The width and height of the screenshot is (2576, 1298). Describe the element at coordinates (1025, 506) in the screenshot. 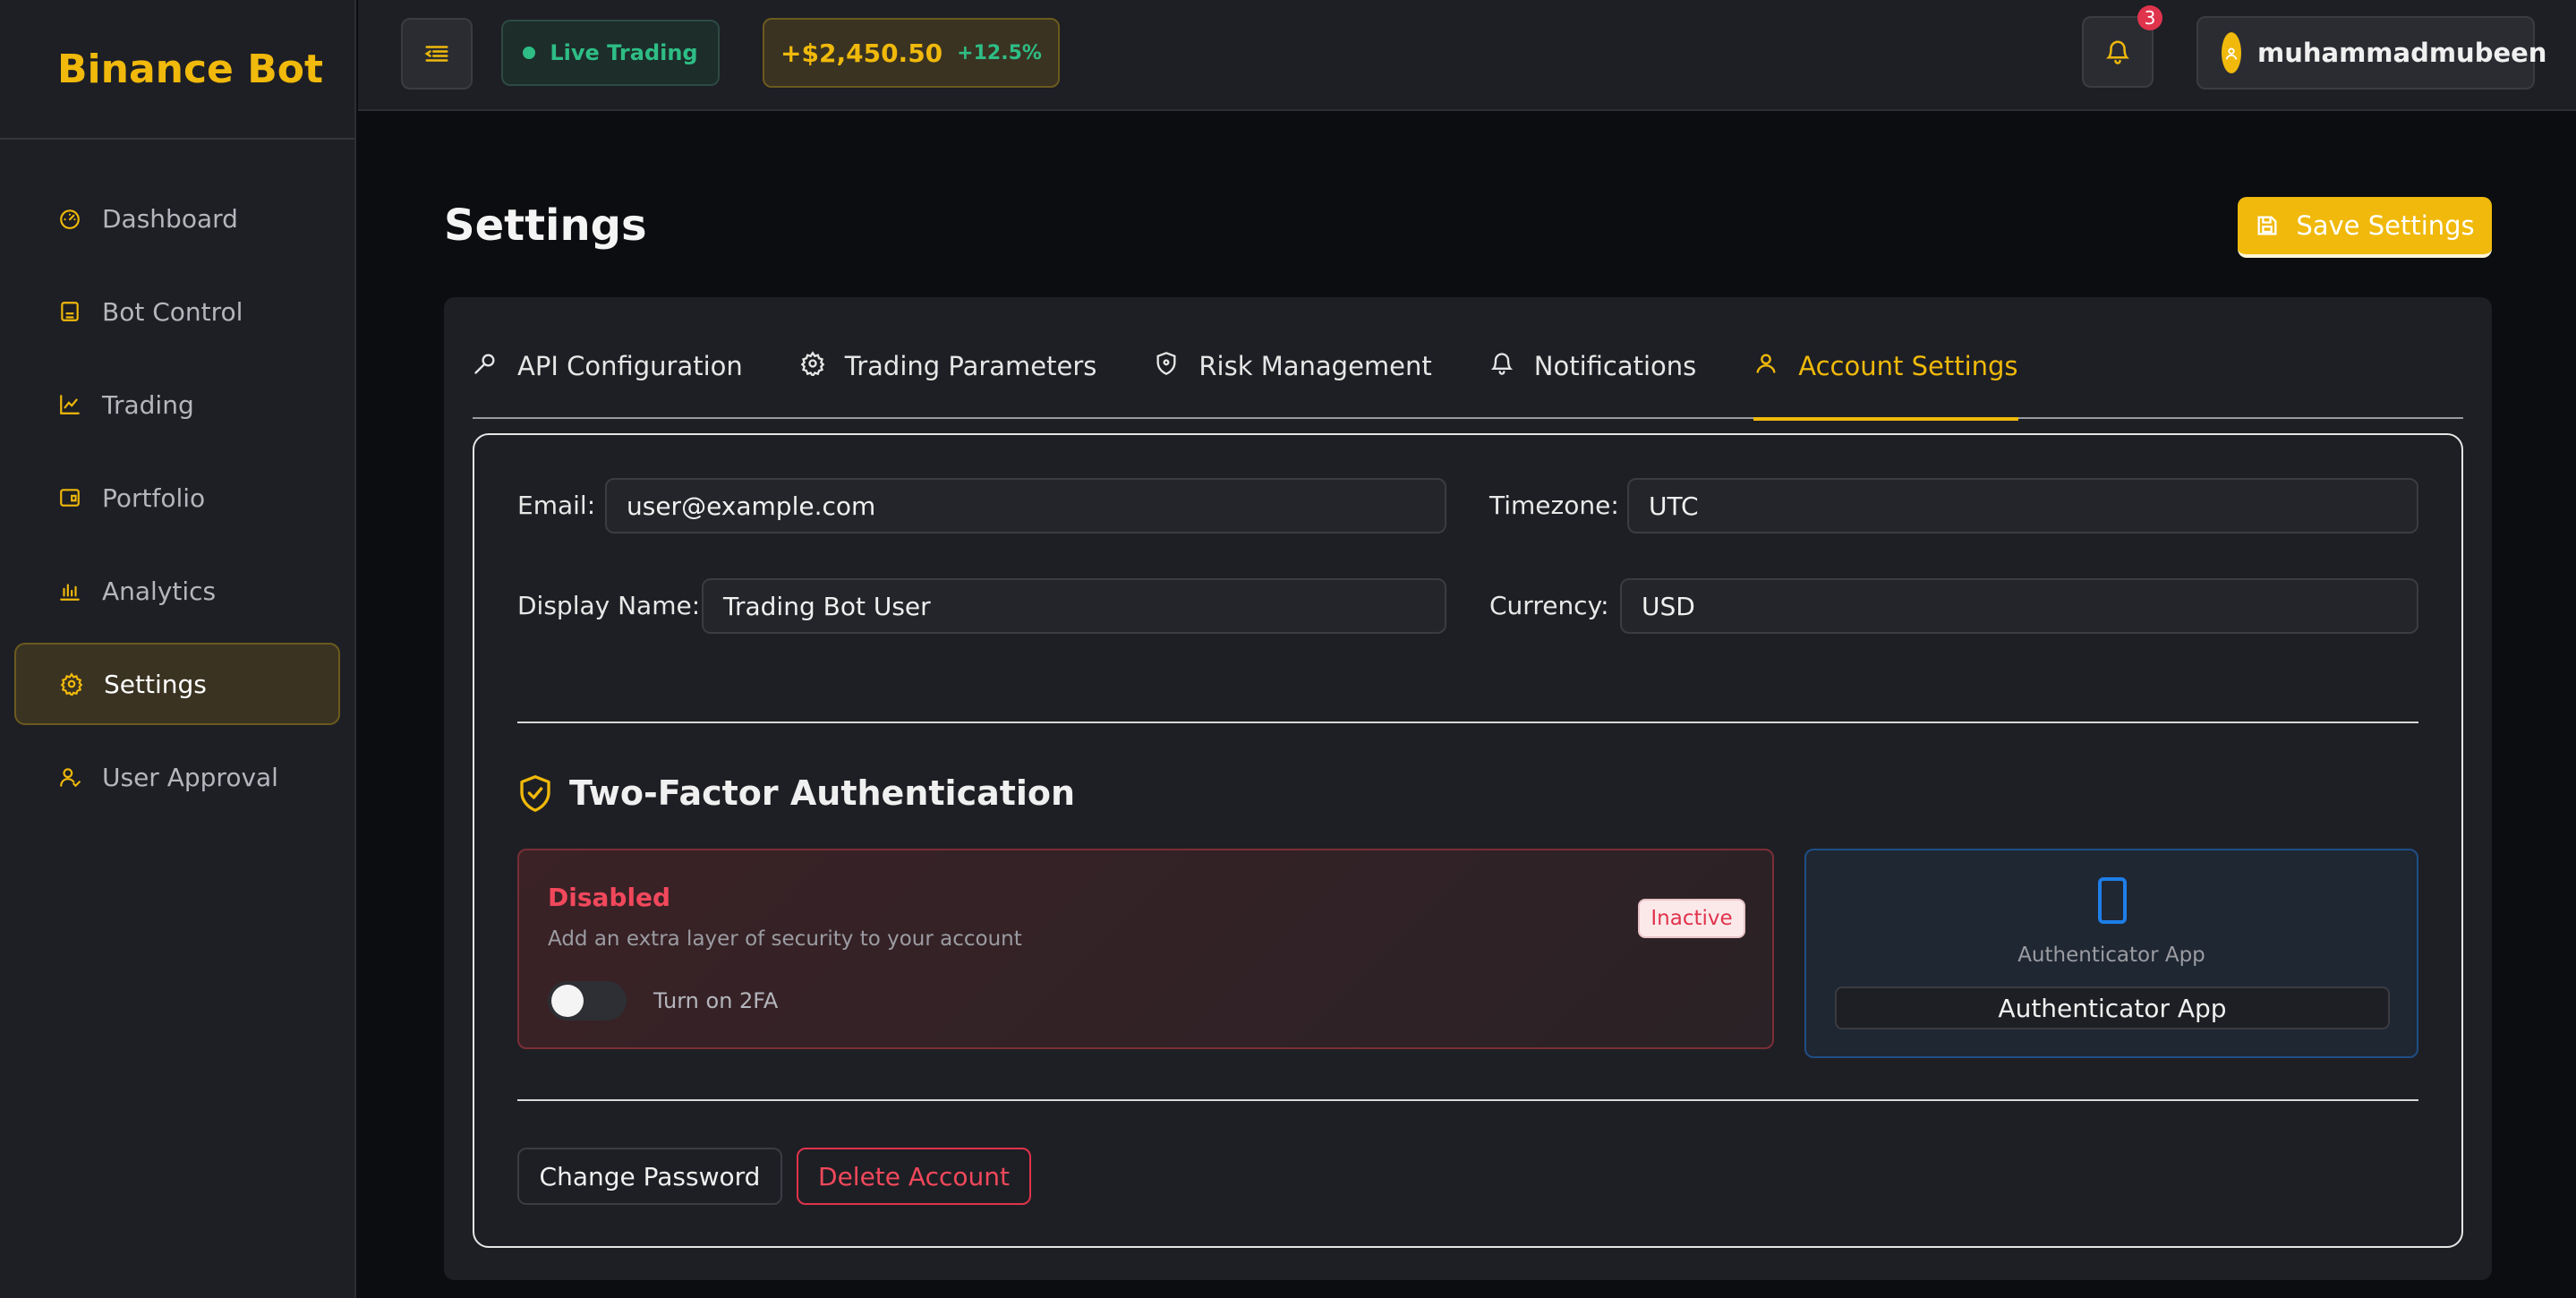

I see `email-field: user@example.com` at that location.